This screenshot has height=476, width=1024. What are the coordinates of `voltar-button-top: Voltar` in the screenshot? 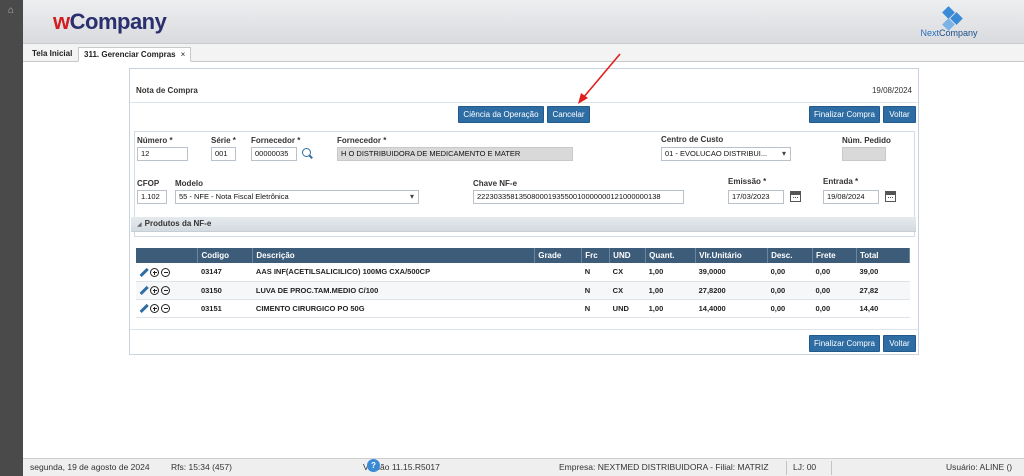 It's located at (899, 114).